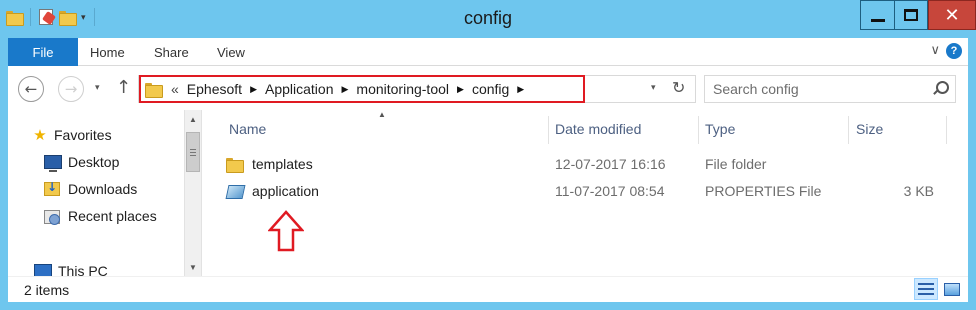  What do you see at coordinates (83, 135) in the screenshot?
I see `sidebar-item-label: Favorites` at bounding box center [83, 135].